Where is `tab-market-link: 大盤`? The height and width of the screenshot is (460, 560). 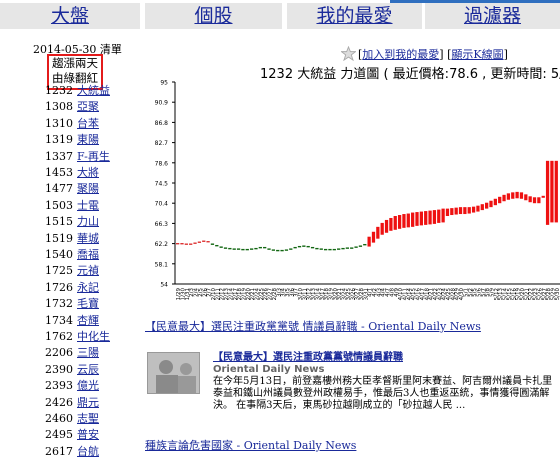
tab-market-link: 大盤 is located at coordinates (70, 16).